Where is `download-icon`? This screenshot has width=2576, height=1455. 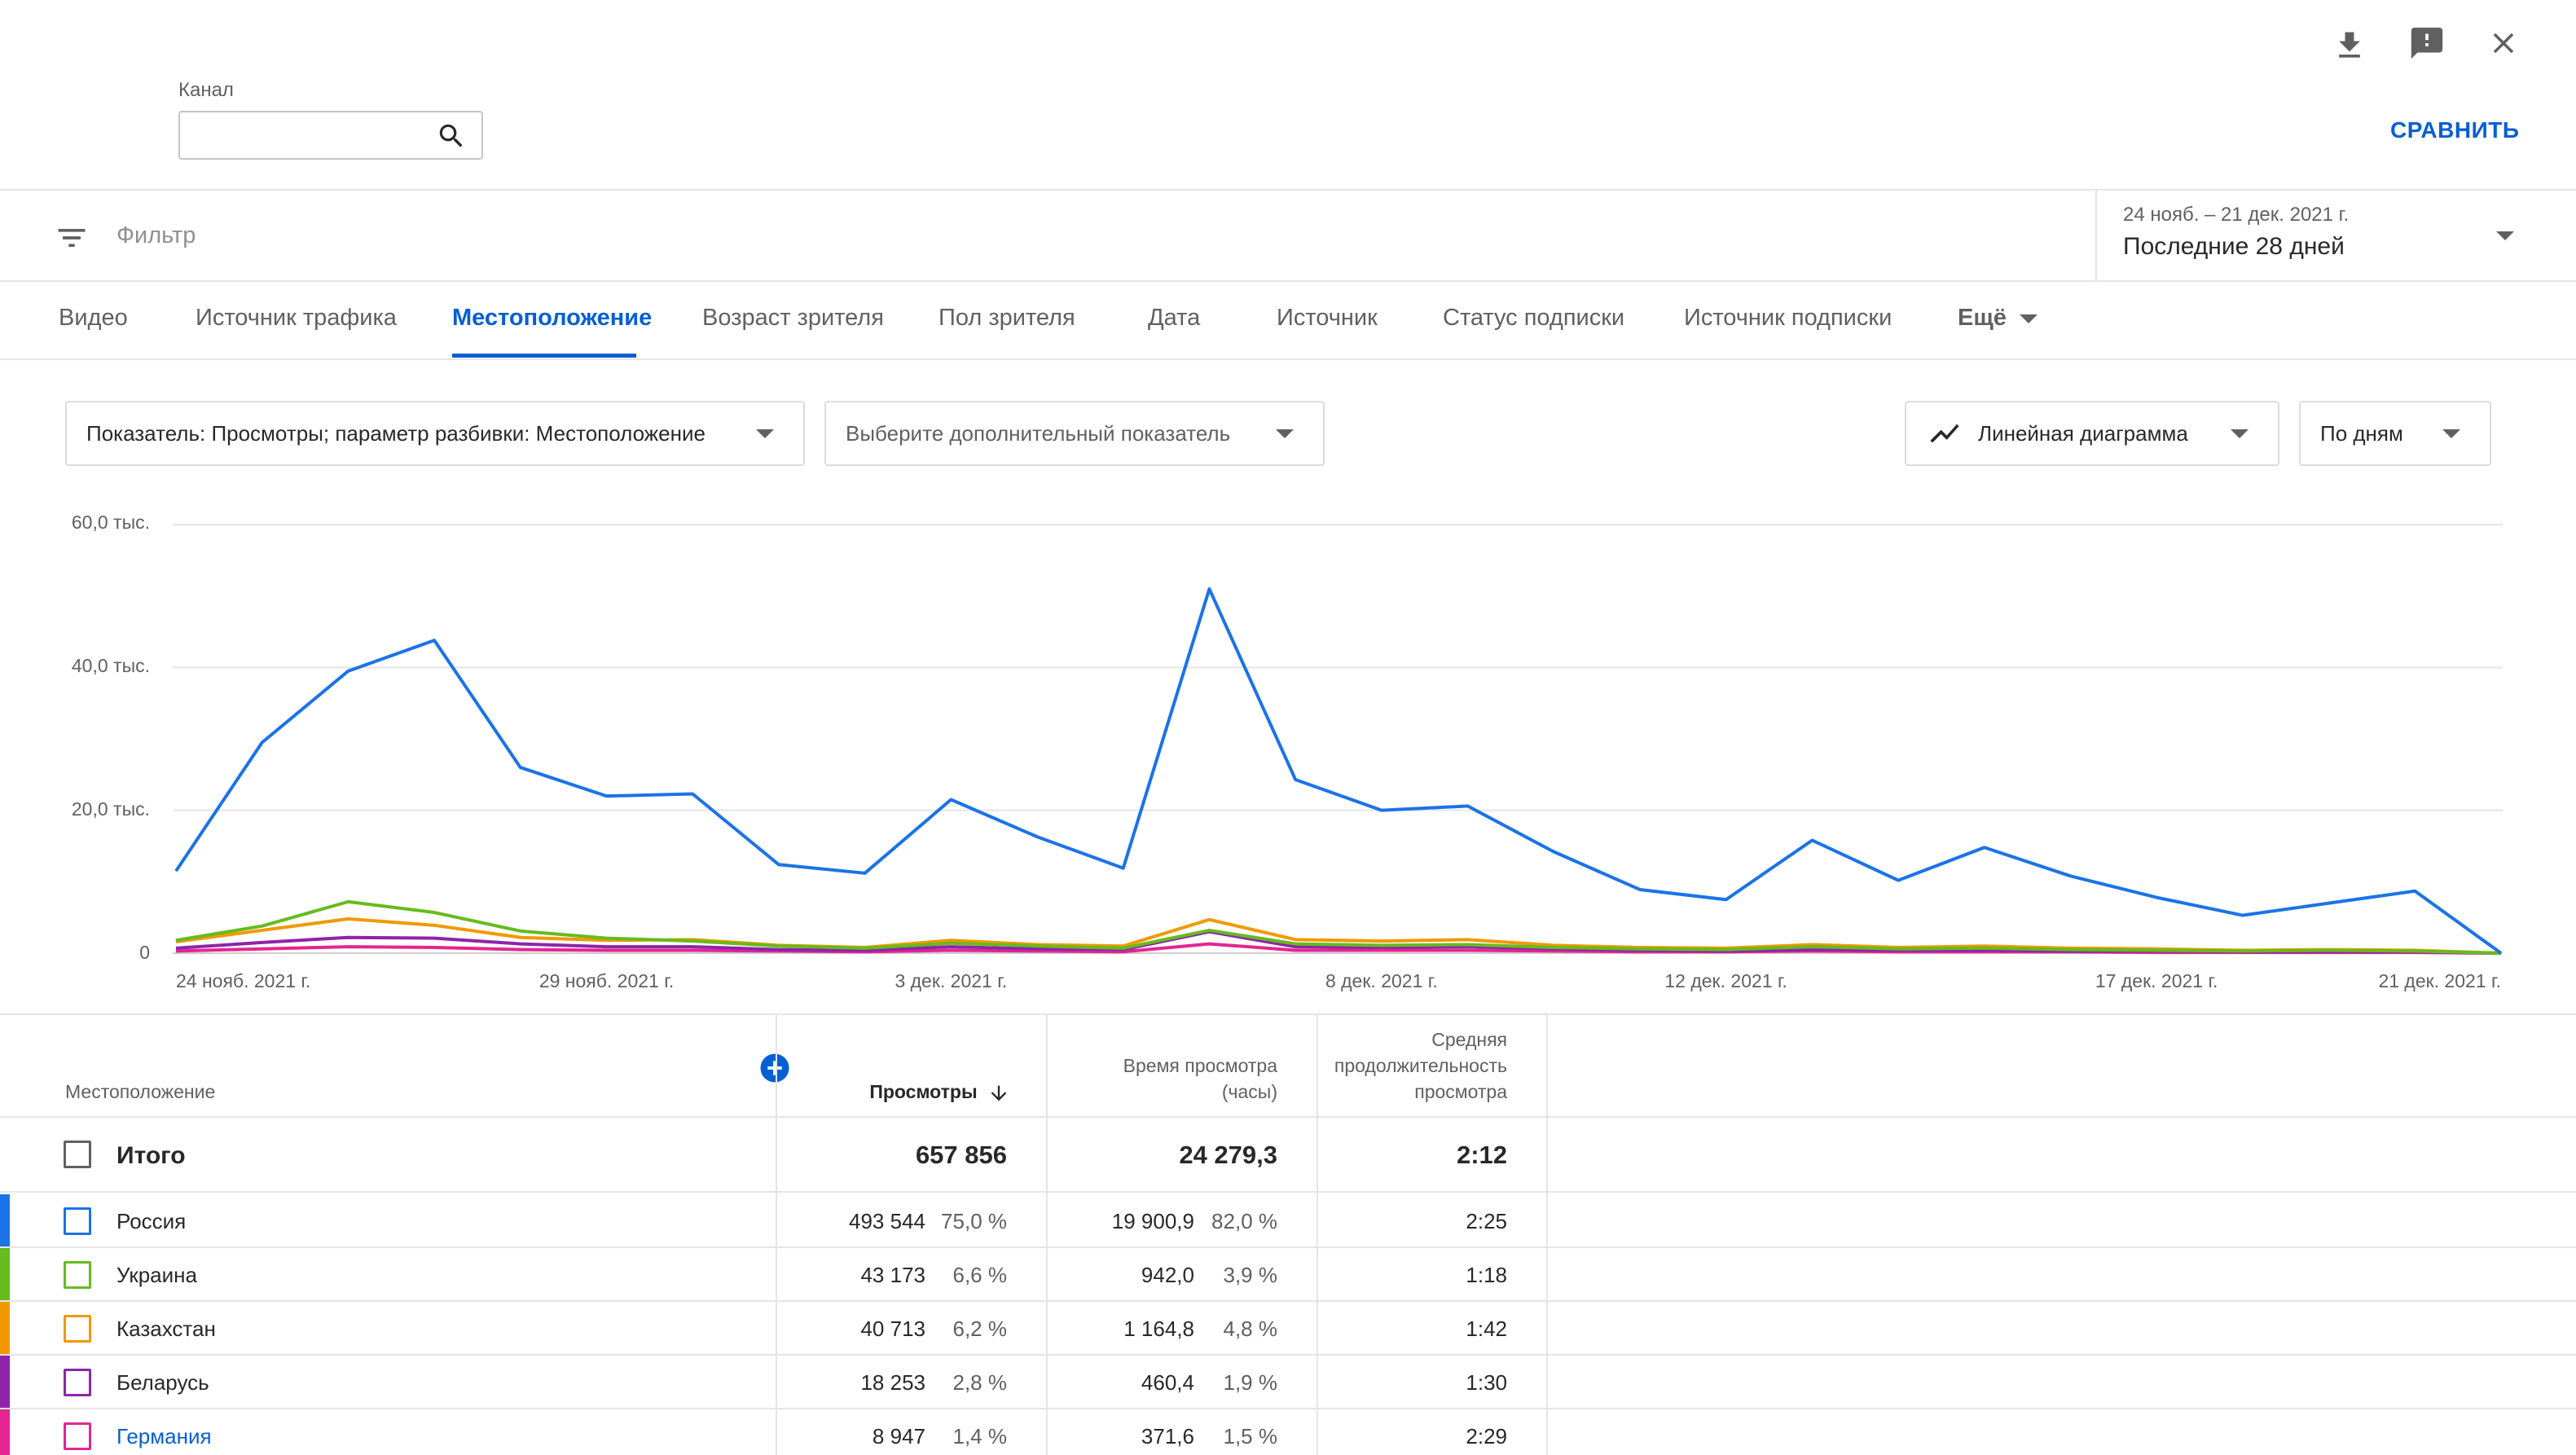 download-icon is located at coordinates (2349, 46).